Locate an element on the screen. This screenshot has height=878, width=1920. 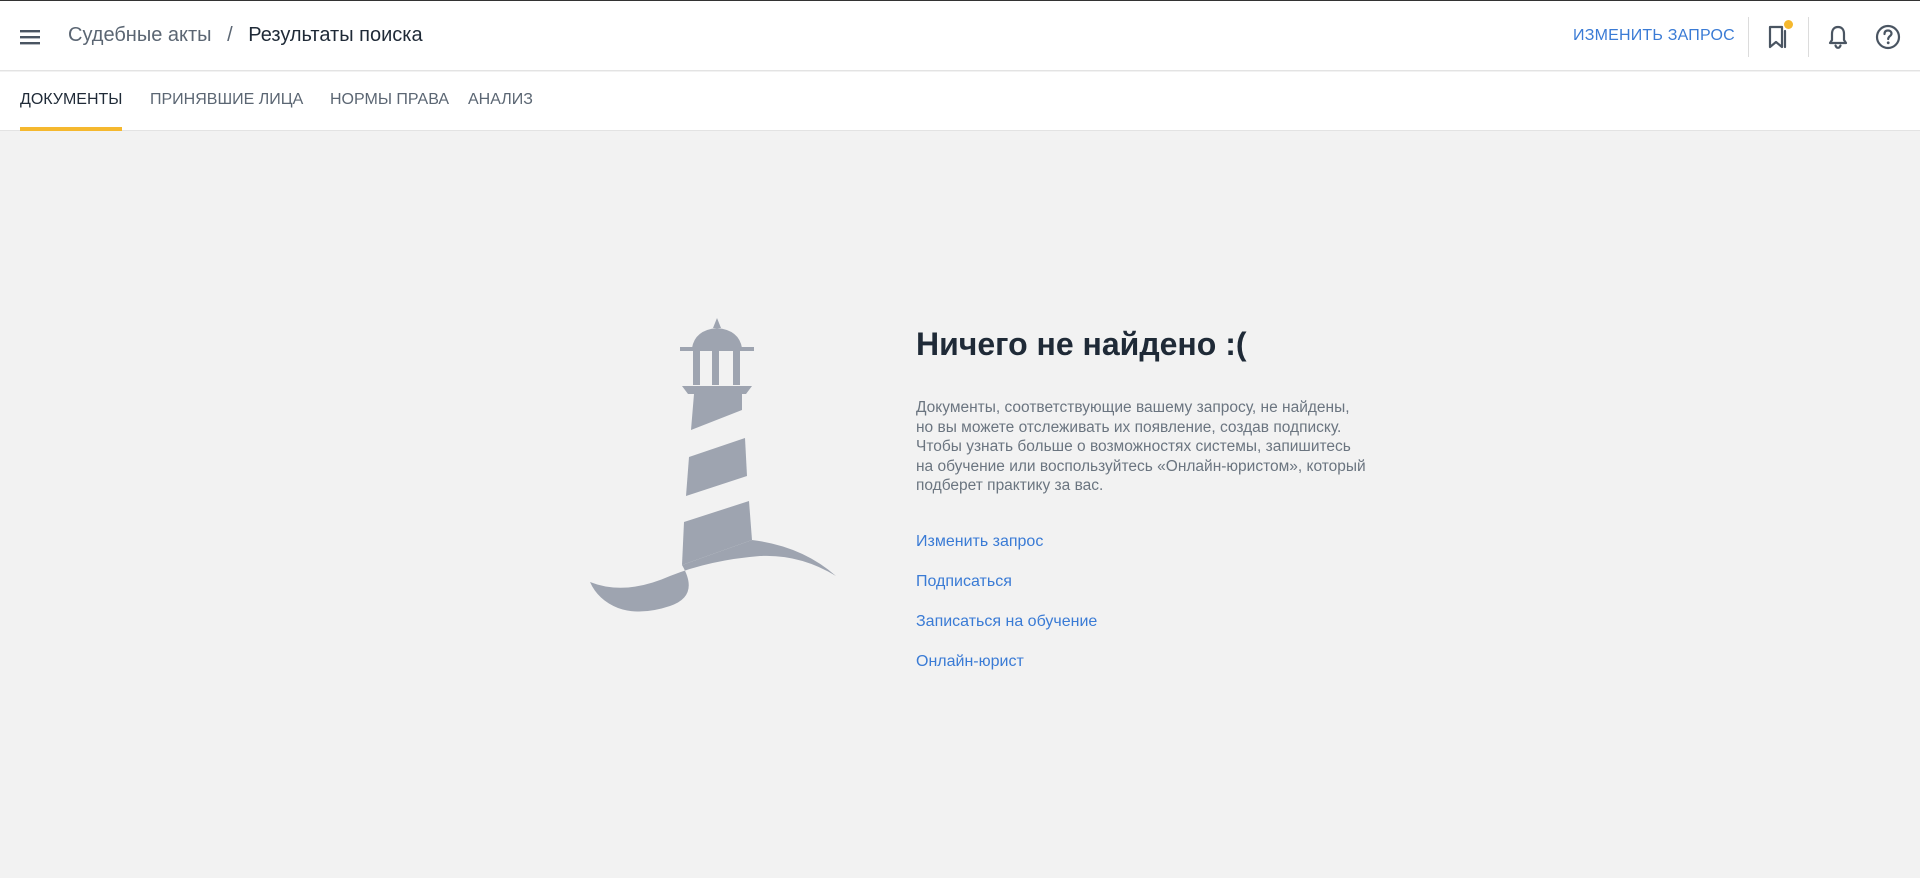
breadcrumb-section: Судебные акты is located at coordinates (140, 35).